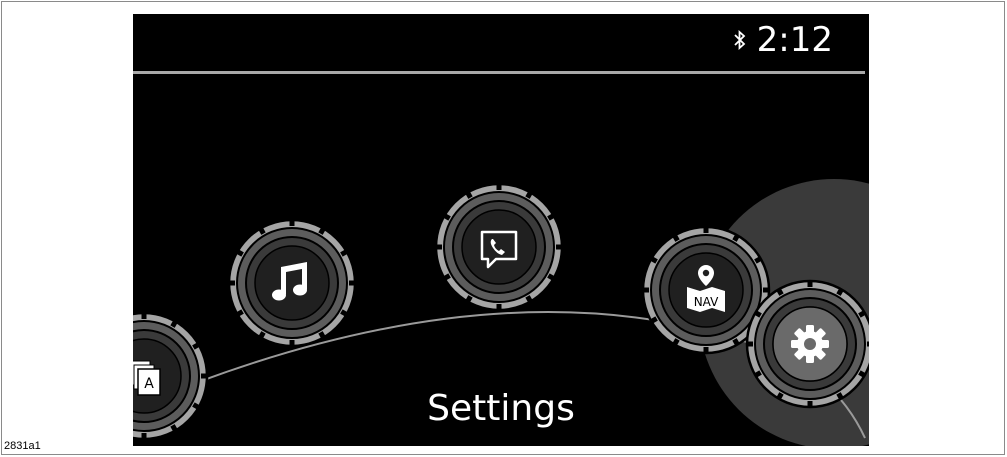  What do you see at coordinates (501, 408) in the screenshot?
I see `selected-item-label: Settings` at bounding box center [501, 408].